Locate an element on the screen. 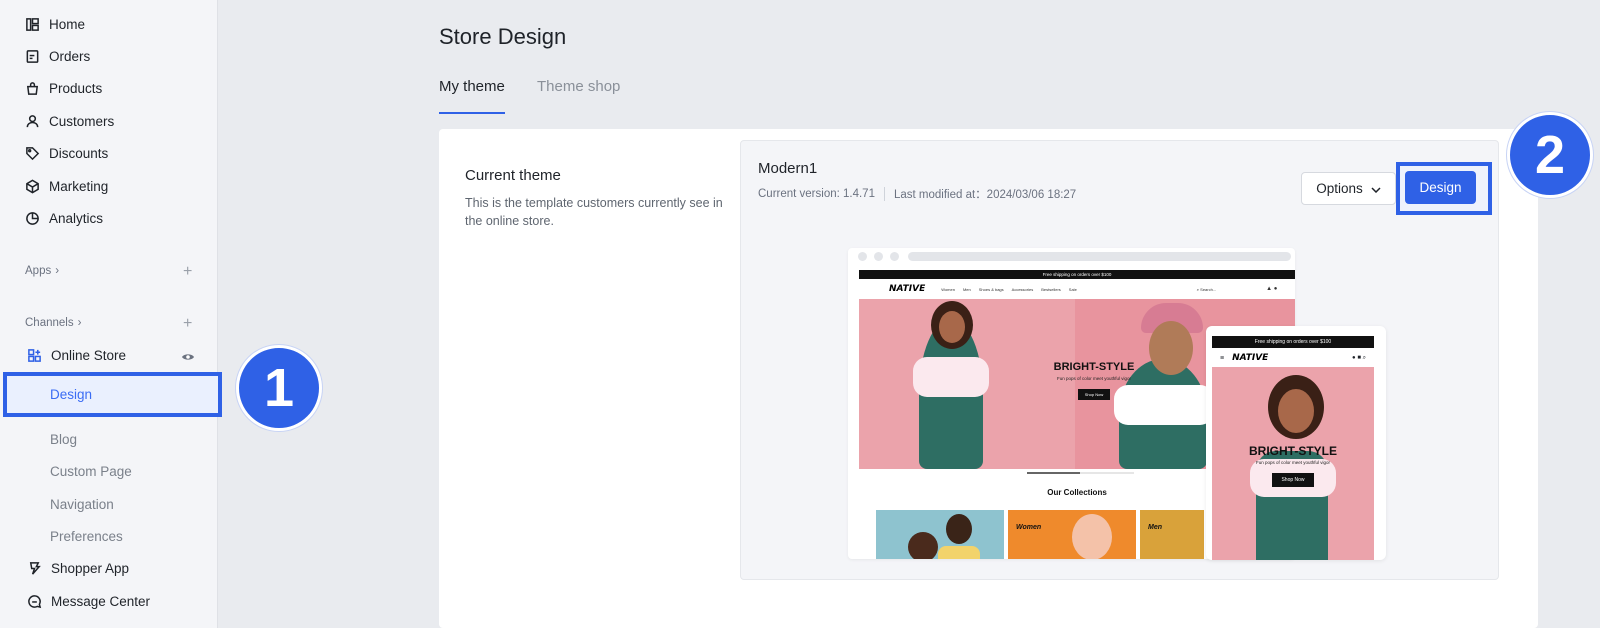 Image resolution: width=1600 pixels, height=628 pixels. sidebar-item-marketing: Marketing is located at coordinates (66, 186).